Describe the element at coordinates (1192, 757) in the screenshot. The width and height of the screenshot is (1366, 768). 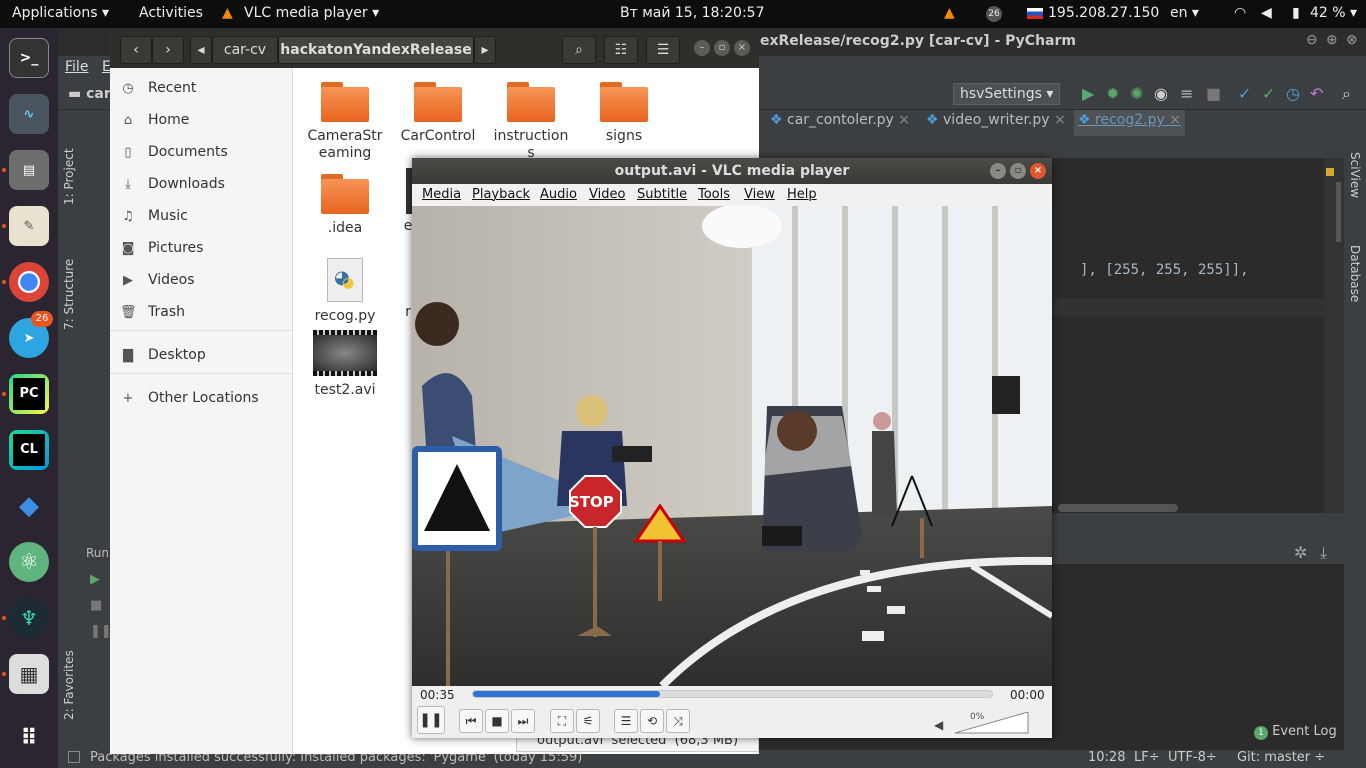
I see `file-encoding: UTF-8÷` at that location.